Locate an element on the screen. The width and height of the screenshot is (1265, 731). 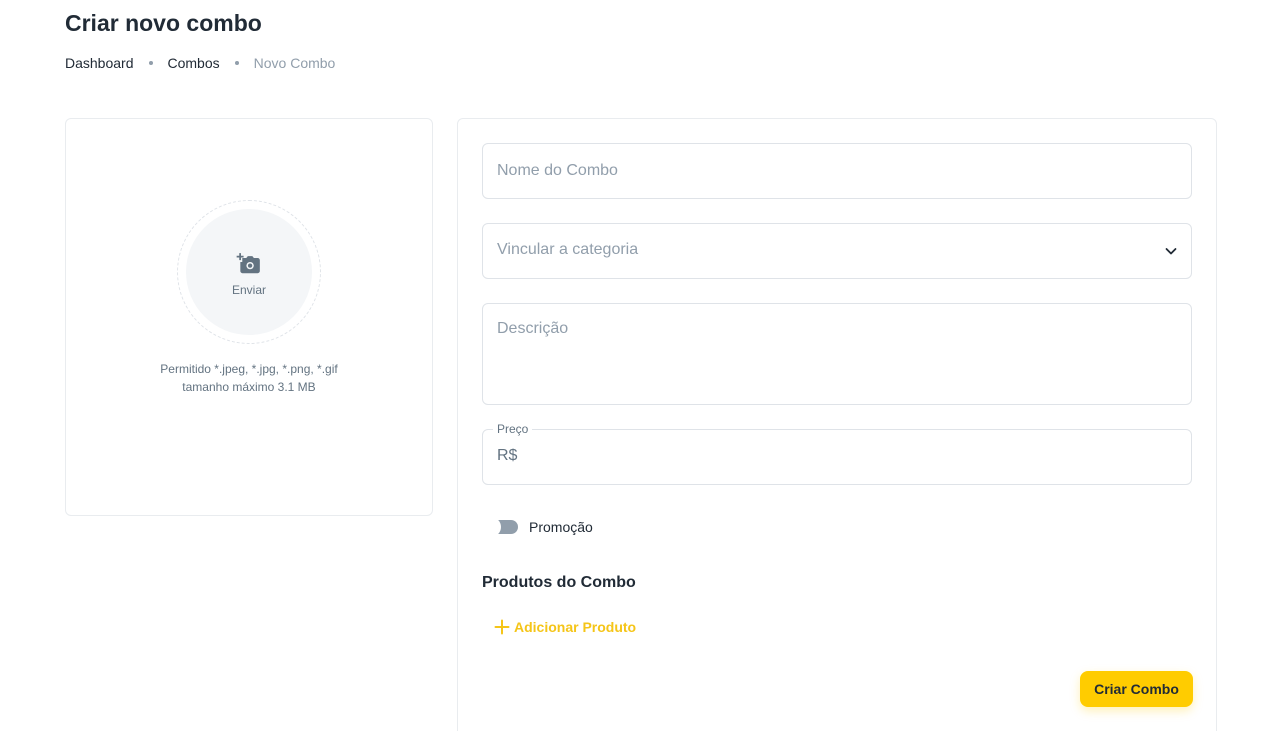
promotion-toggle-row: Promoção is located at coordinates (537, 527).